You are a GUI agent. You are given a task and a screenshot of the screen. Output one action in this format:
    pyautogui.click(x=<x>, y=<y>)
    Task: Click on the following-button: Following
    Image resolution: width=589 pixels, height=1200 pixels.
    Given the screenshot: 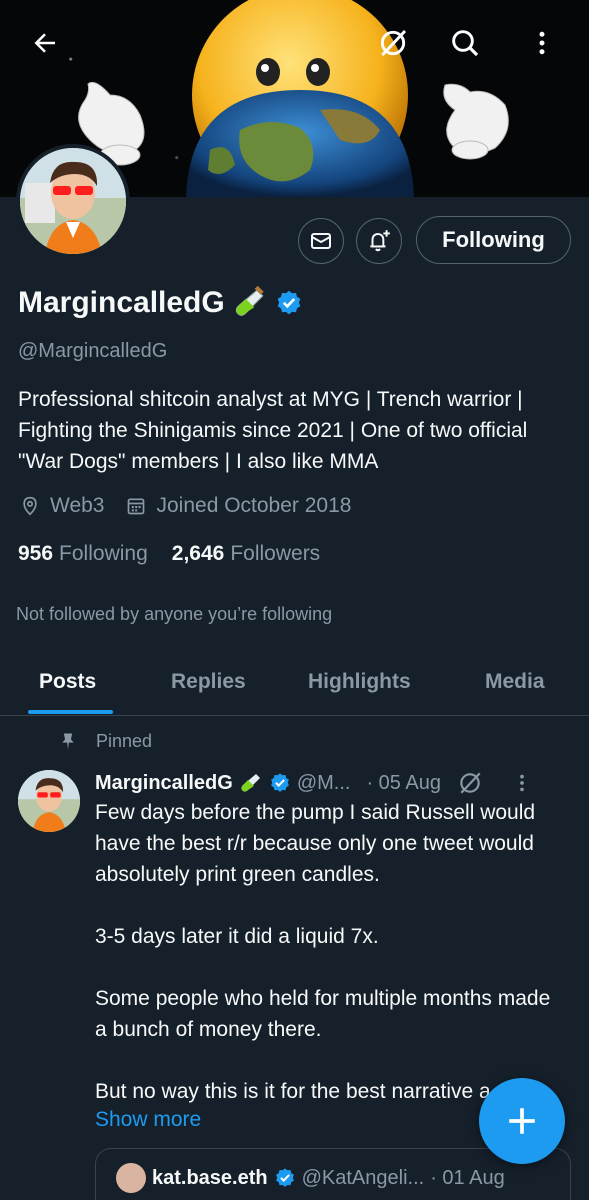 What is the action you would take?
    pyautogui.click(x=493, y=240)
    